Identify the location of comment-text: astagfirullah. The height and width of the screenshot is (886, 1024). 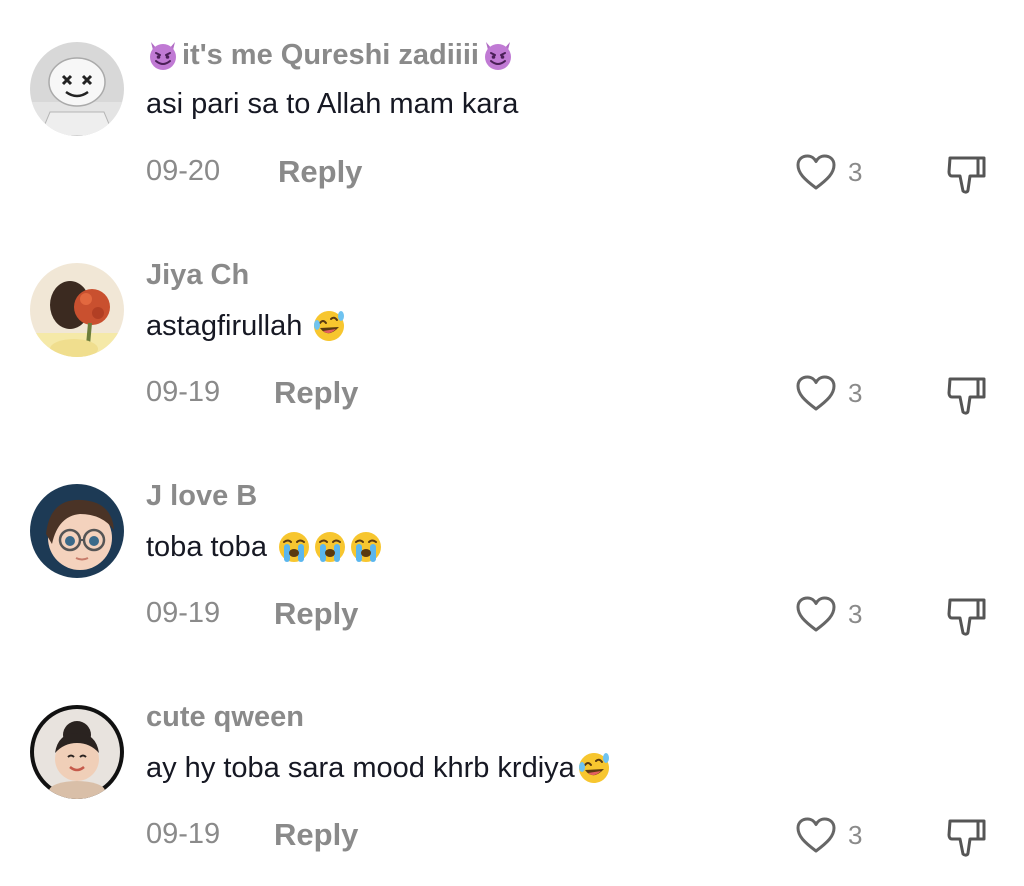
(246, 326).